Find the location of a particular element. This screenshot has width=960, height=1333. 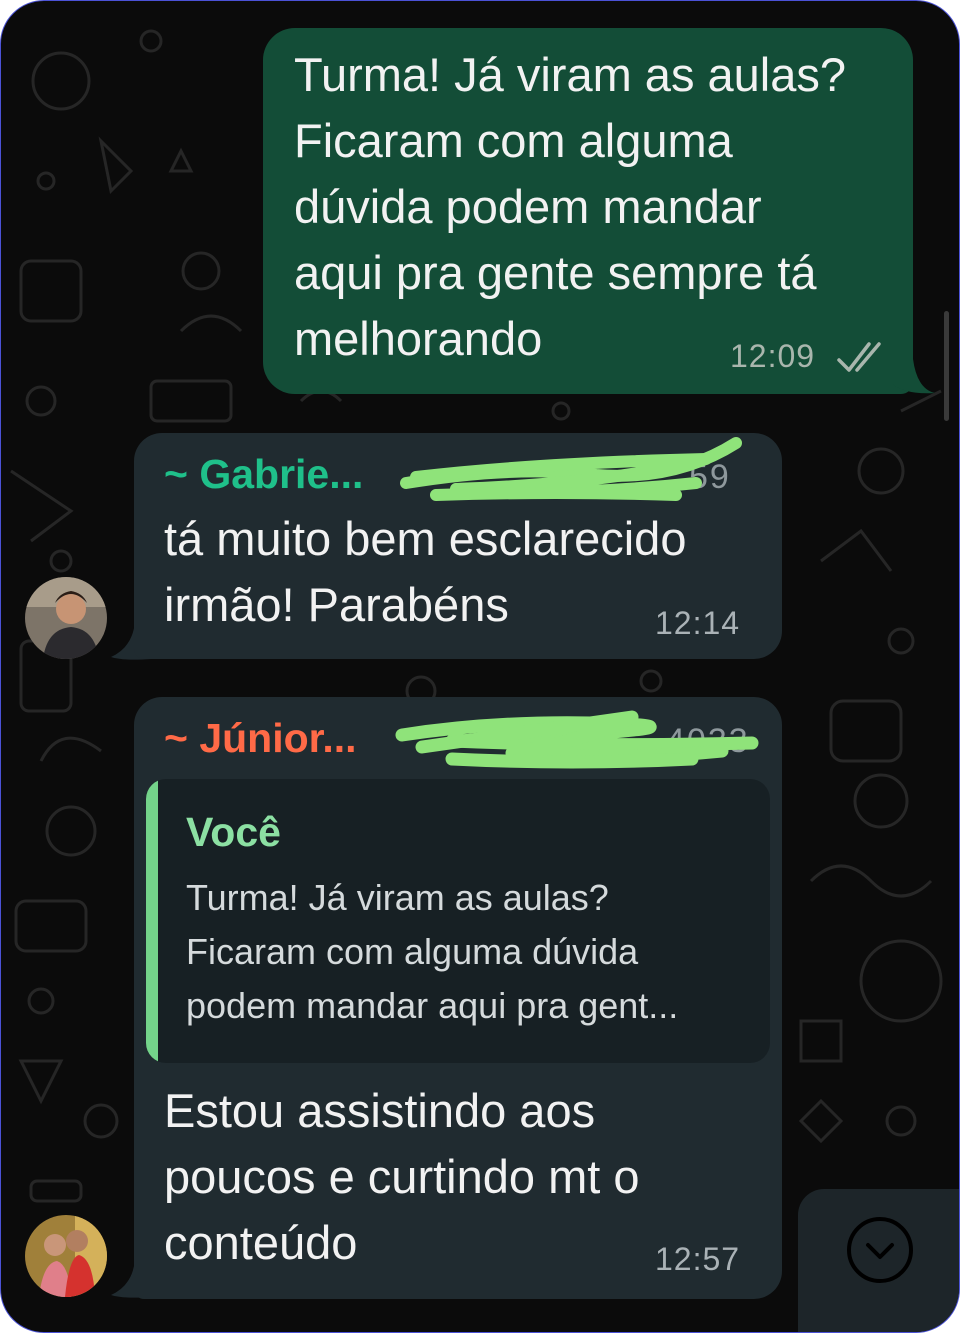

message-text-line: dúvida podem mandar is located at coordinates (528, 206).